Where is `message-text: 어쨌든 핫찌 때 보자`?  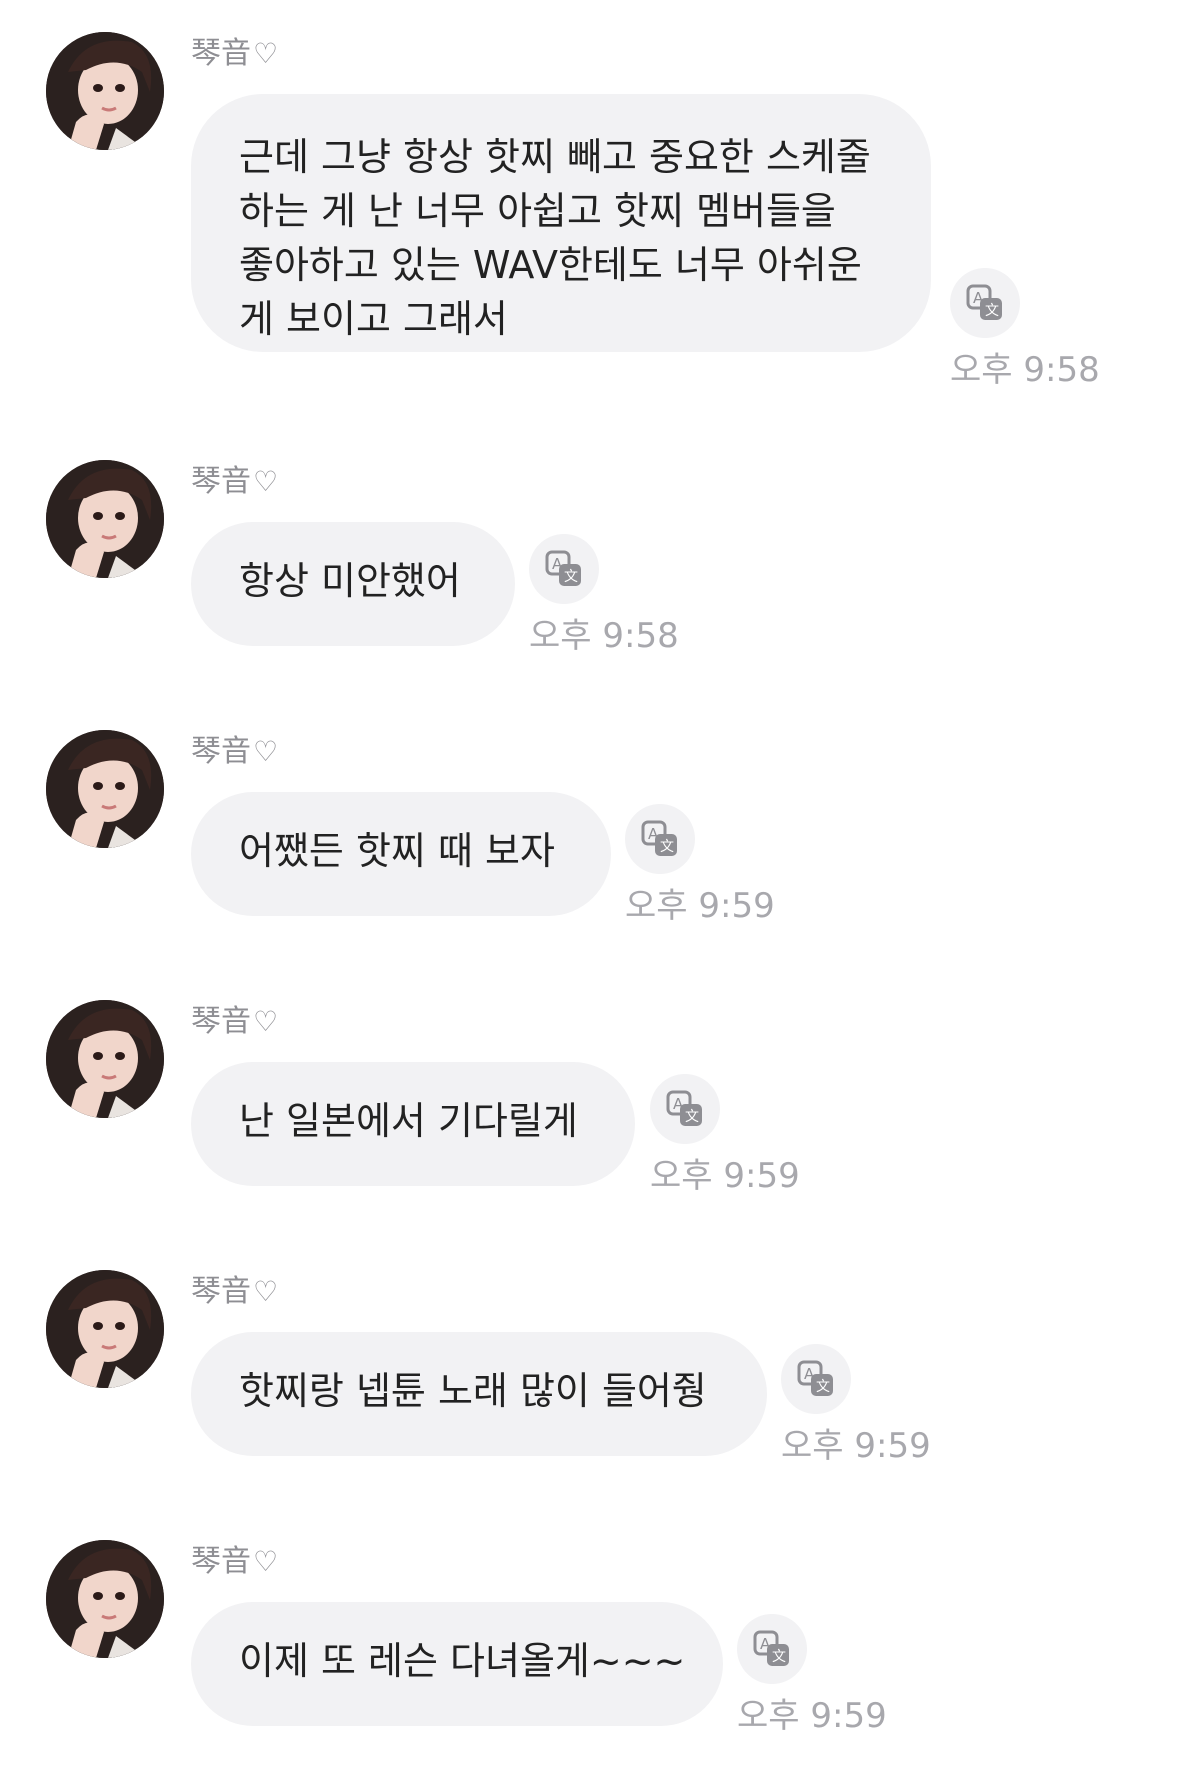 message-text: 어쨌든 핫찌 때 보자 is located at coordinates (397, 851).